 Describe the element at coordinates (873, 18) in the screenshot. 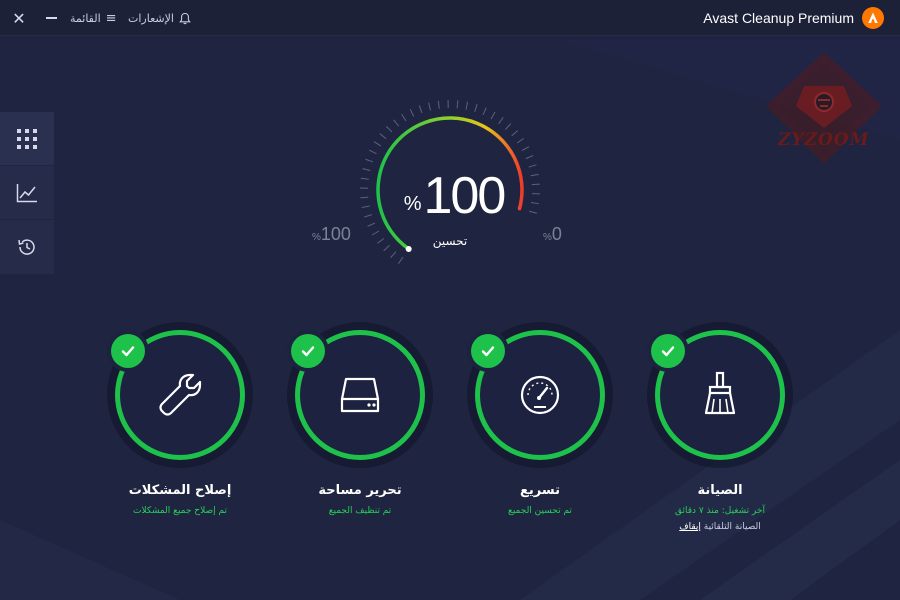

I see `avast-logo-icon` at that location.